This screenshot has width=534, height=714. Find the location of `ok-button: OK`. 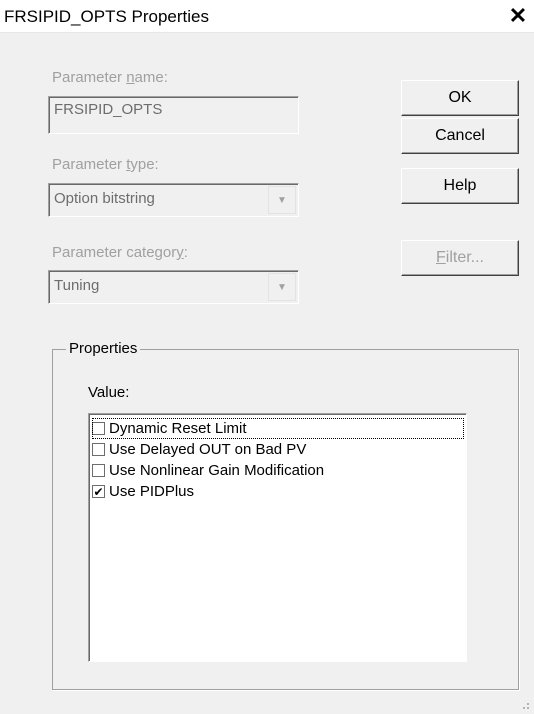

ok-button: OK is located at coordinates (460, 98).